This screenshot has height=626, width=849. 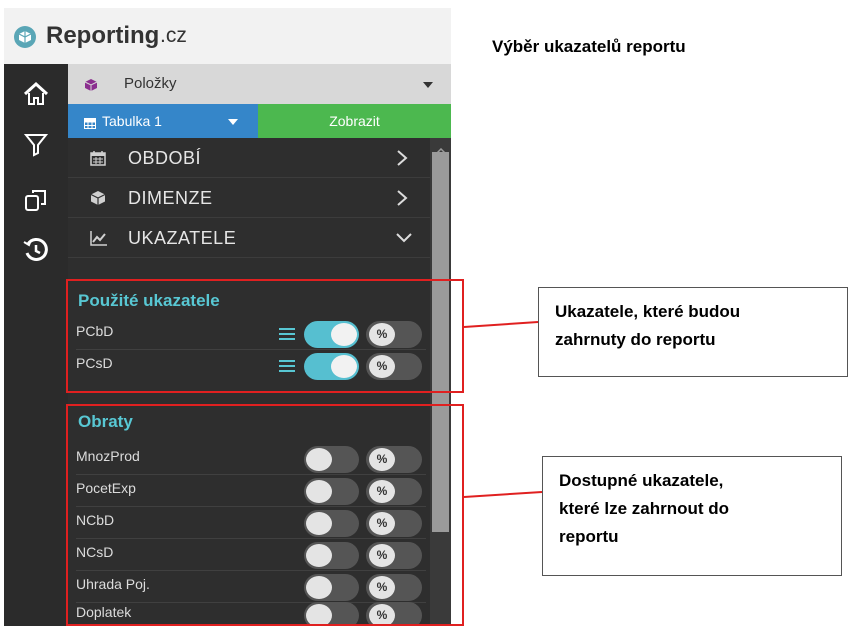 What do you see at coordinates (644, 508) in the screenshot?
I see `callout-line: které lze zahrnout do` at bounding box center [644, 508].